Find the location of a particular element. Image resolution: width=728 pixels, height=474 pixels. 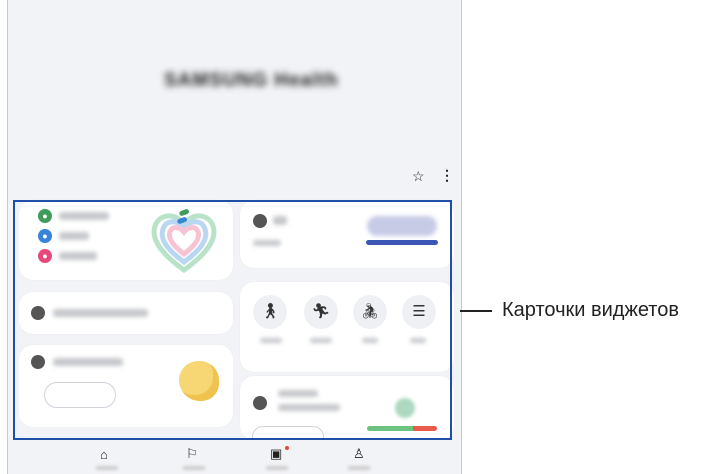

my-page-icon: ♙ is located at coordinates (359, 454).